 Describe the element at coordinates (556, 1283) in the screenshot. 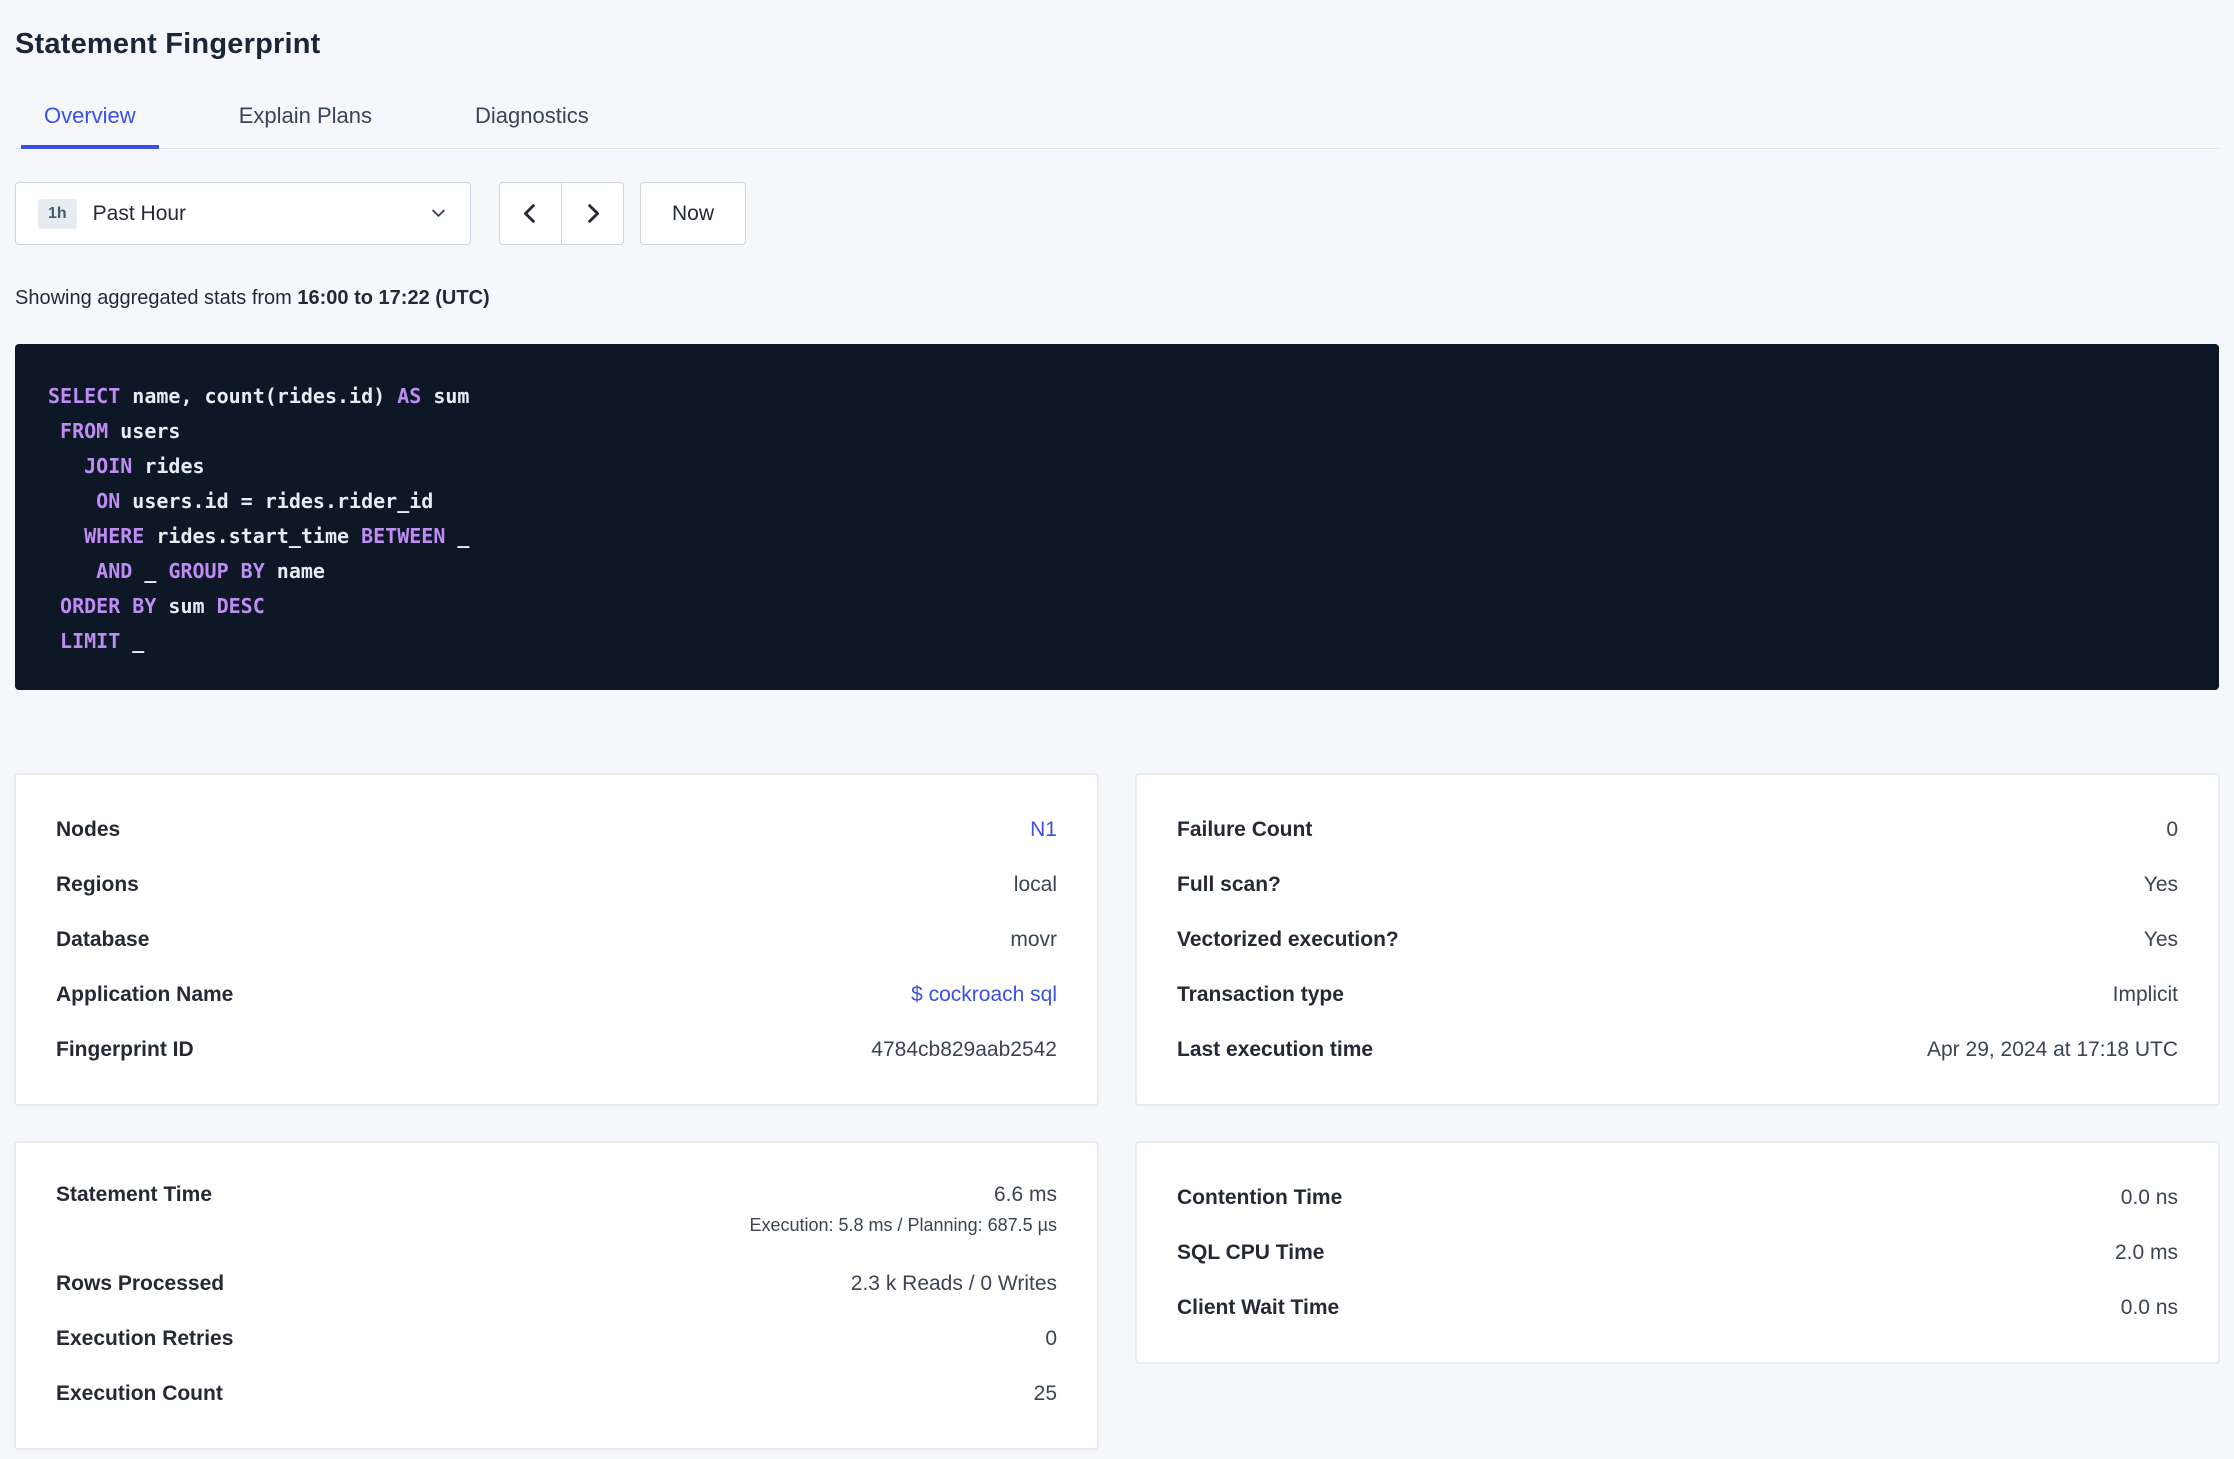

I see `stat-row: Rows Processed 2.3 k Reads / 0 Writes` at that location.